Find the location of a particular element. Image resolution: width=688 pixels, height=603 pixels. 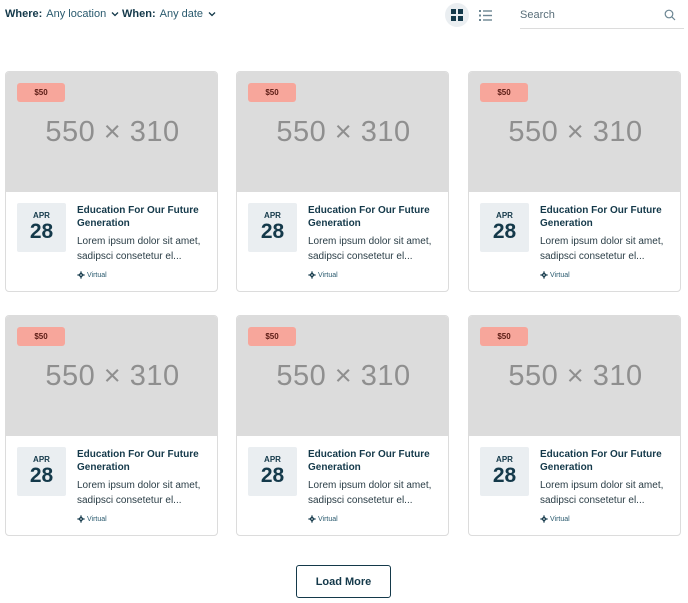

when-filter-label: When: is located at coordinates (139, 14).